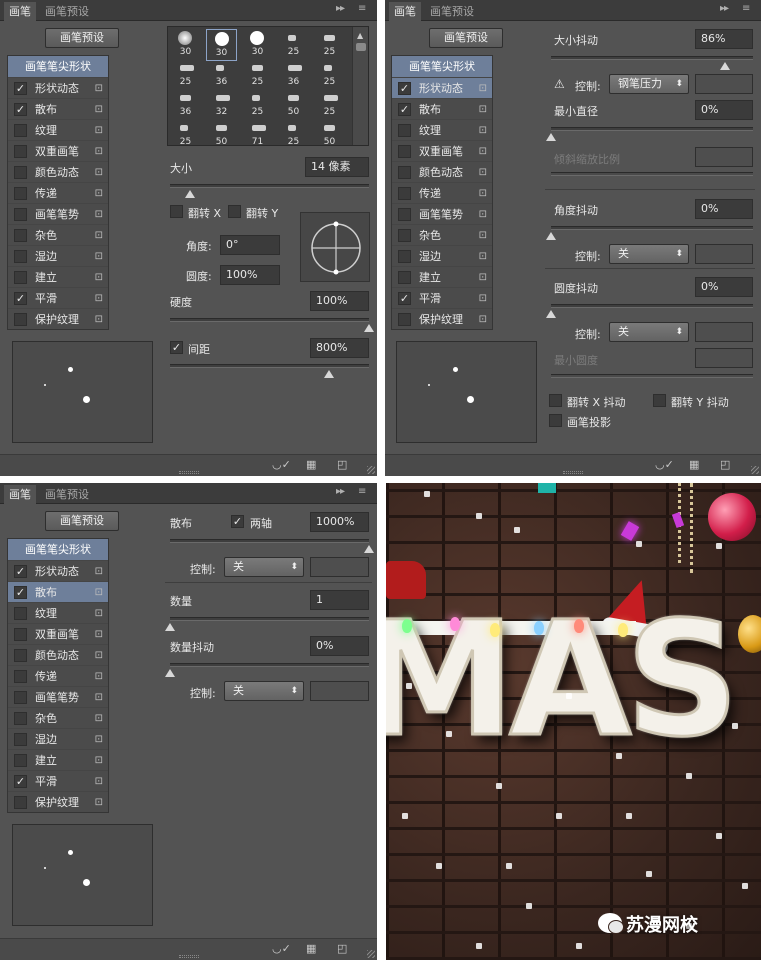  What do you see at coordinates (649, 254) in the screenshot?
I see `angle-control-select: 关 ⬍` at bounding box center [649, 254].